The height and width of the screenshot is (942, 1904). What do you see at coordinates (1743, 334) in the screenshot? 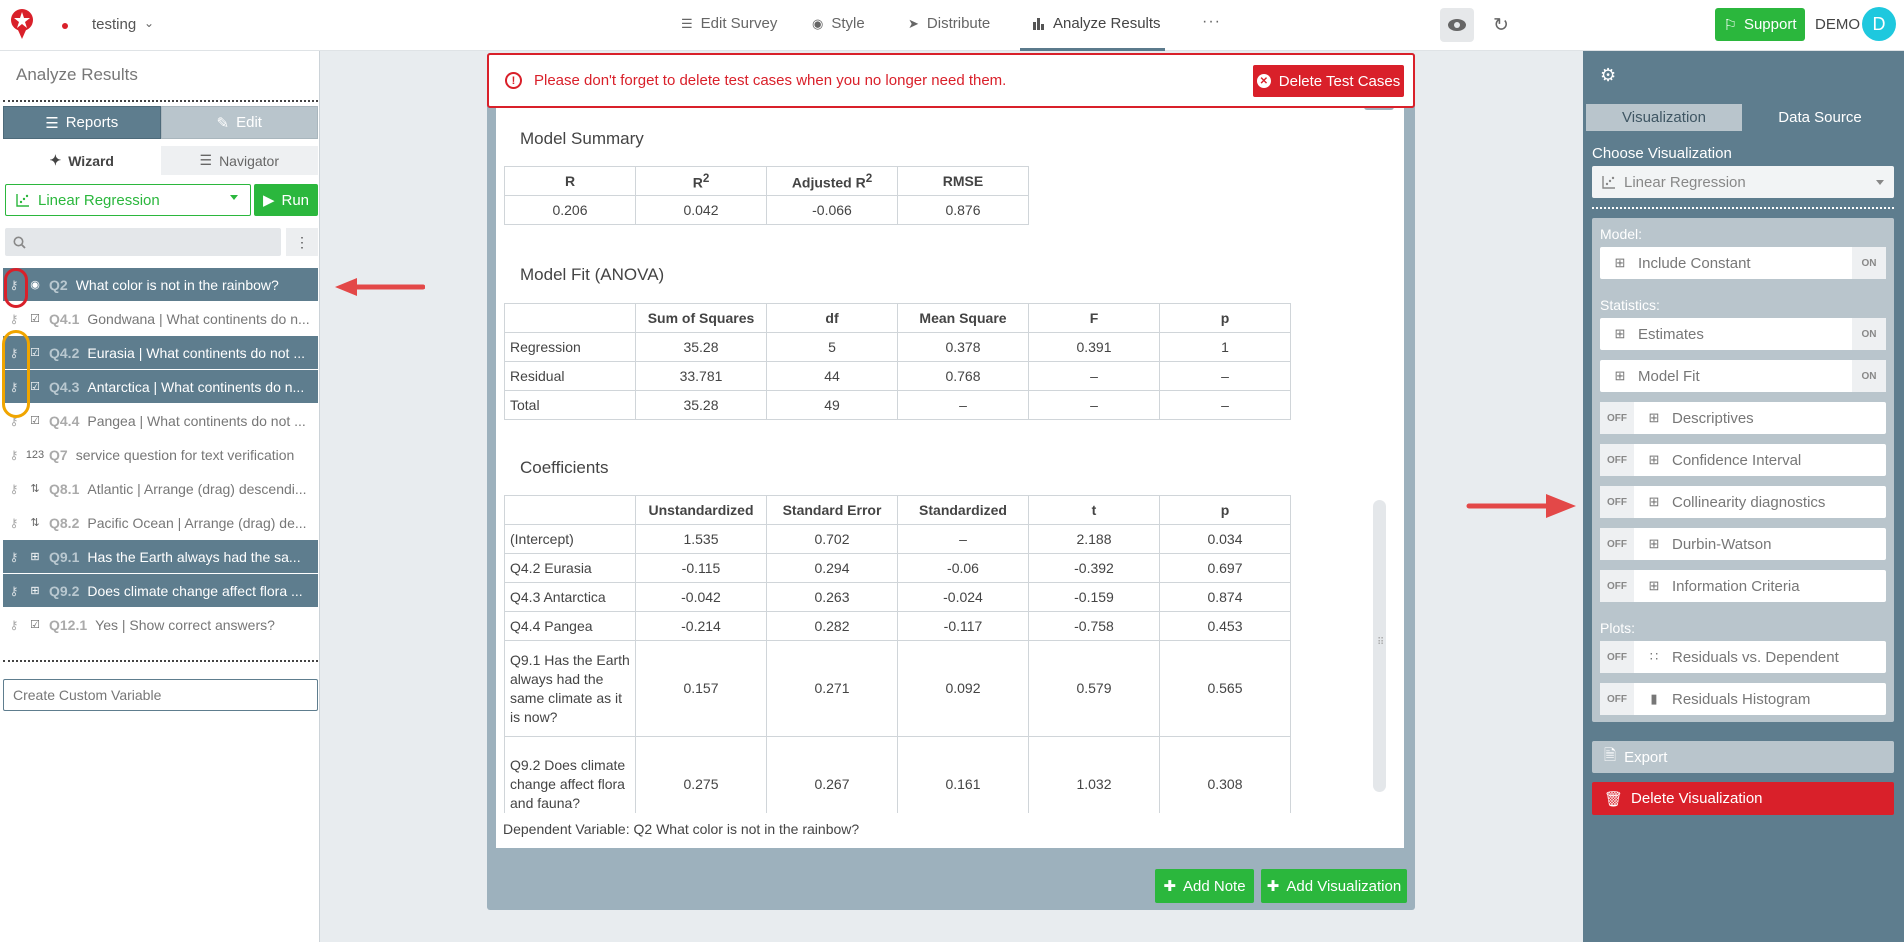
I see `option-estimates: ⊞ Estimates ON` at bounding box center [1743, 334].